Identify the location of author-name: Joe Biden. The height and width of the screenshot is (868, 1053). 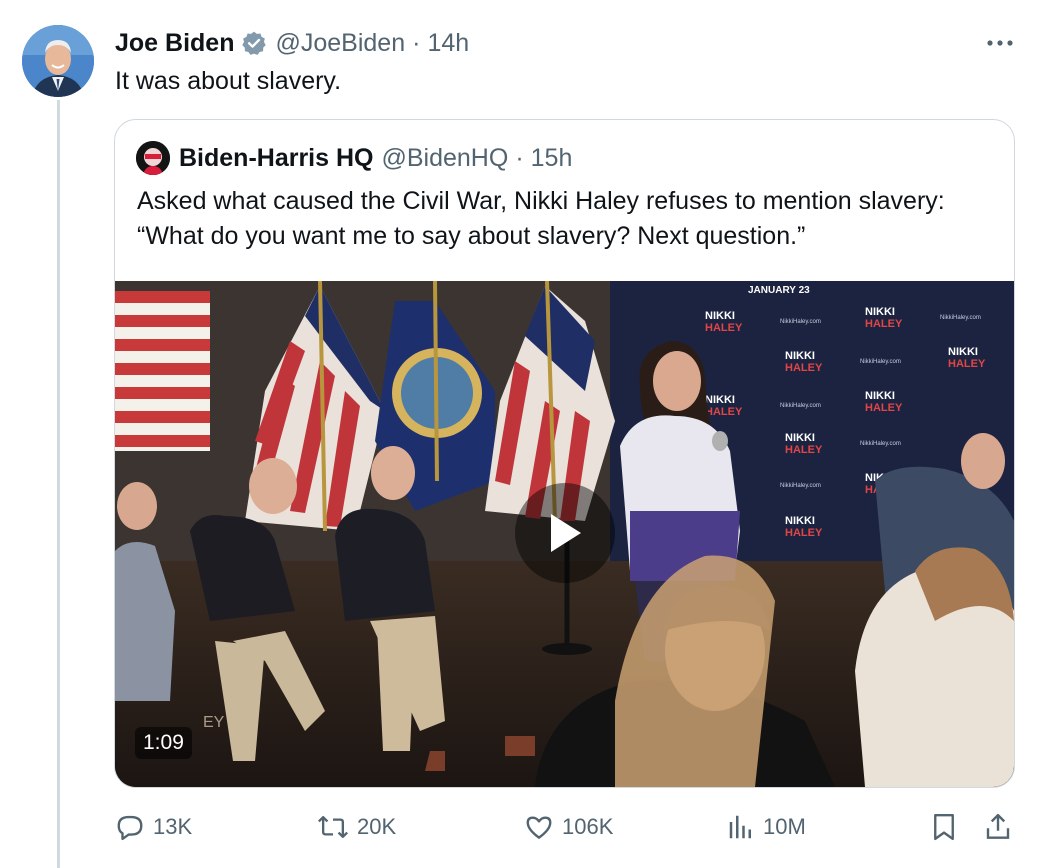
(174, 43).